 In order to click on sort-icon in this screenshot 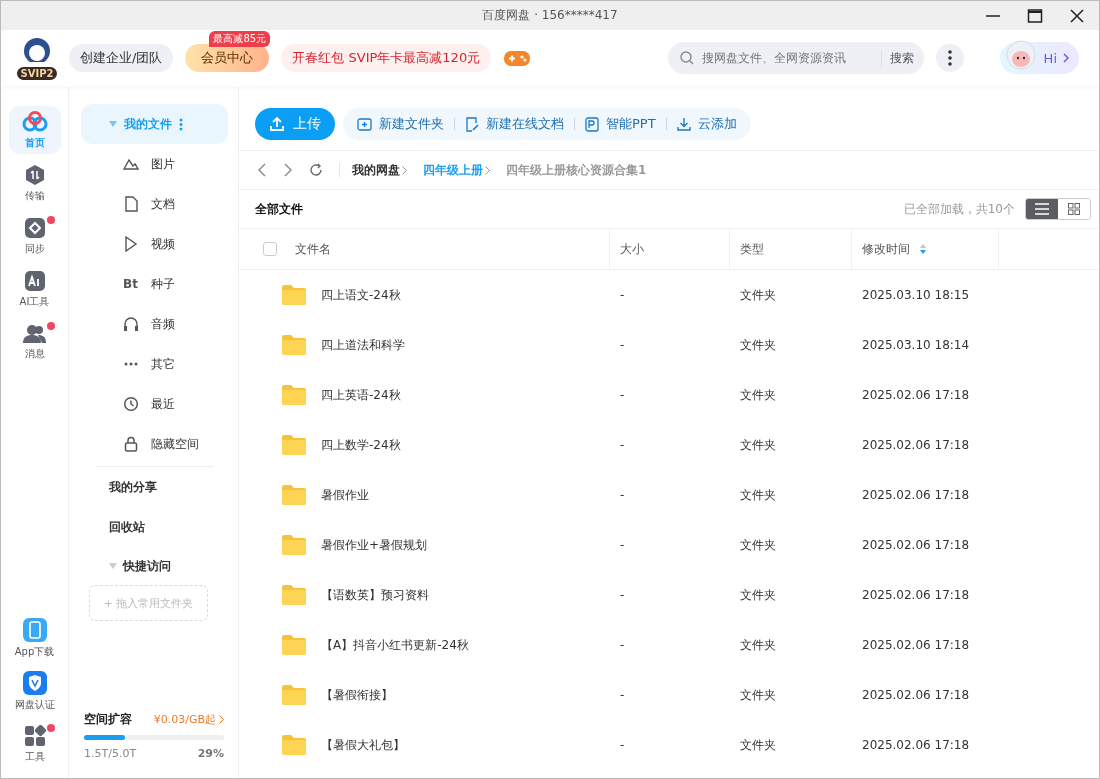, I will do `click(923, 249)`.